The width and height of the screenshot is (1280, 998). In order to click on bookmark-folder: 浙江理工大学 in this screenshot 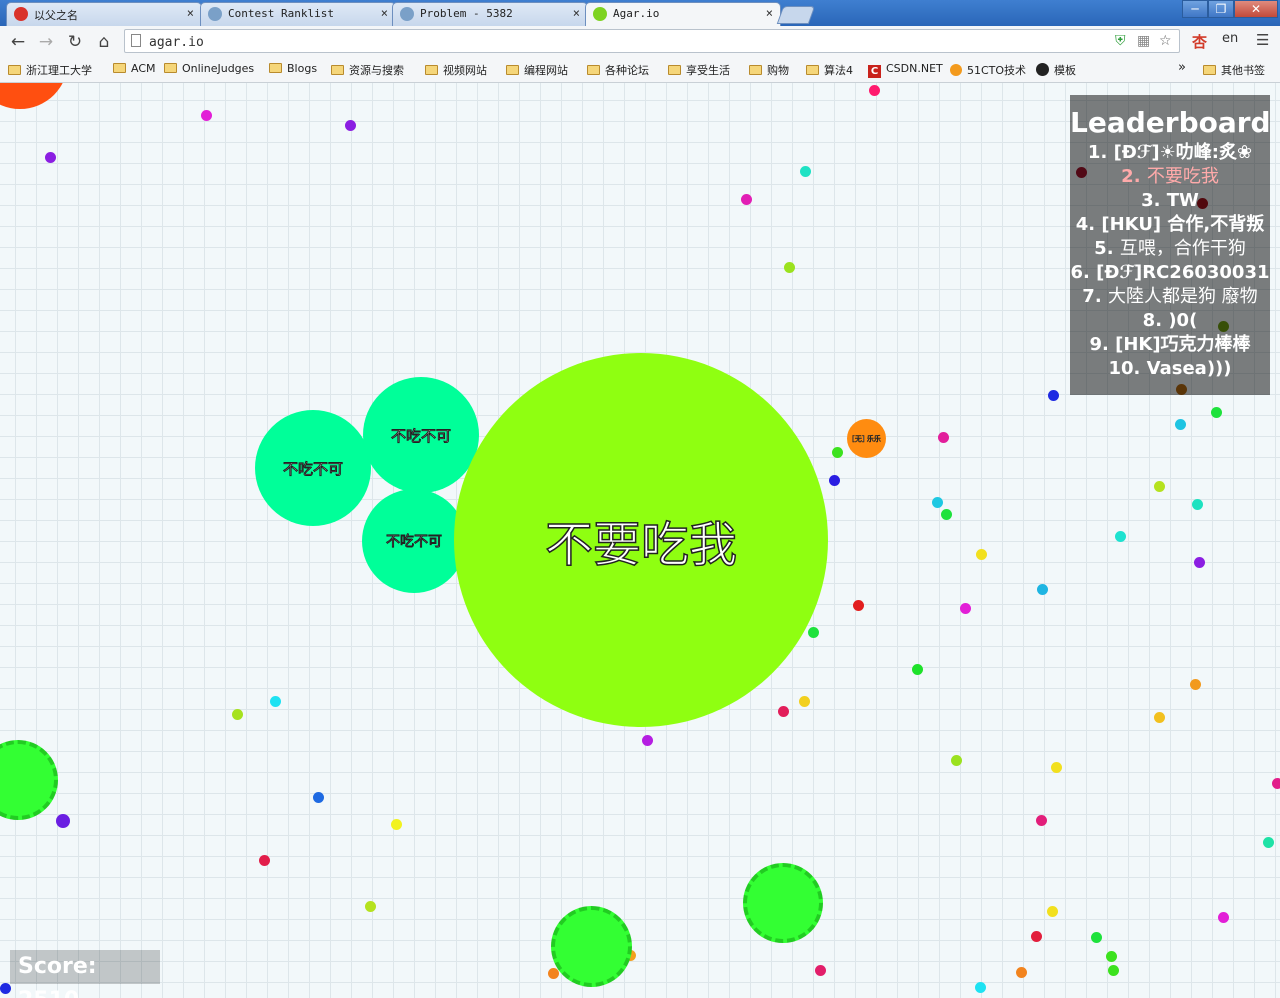, I will do `click(50, 70)`.